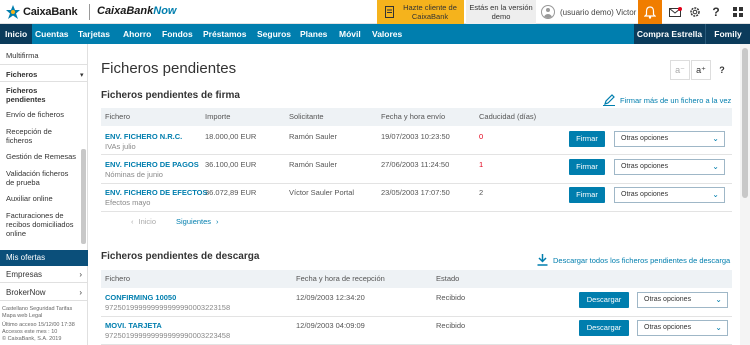 The height and width of the screenshot is (345, 750). I want to click on sidebar-item-gestion-remesas: Gestión de Remesas, so click(41, 156).